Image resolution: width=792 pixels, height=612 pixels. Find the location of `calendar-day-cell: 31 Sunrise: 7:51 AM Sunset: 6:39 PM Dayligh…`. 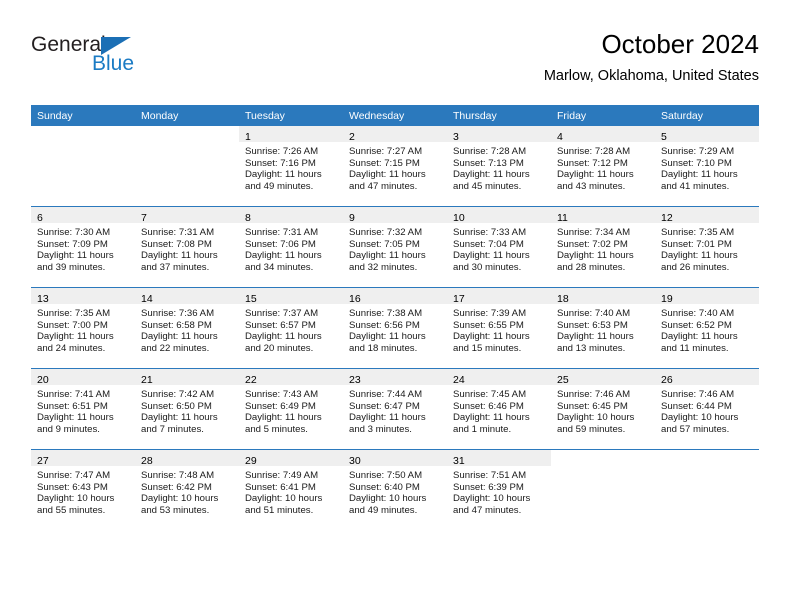

calendar-day-cell: 31 Sunrise: 7:51 AM Sunset: 6:39 PM Dayligh… is located at coordinates (499, 489).